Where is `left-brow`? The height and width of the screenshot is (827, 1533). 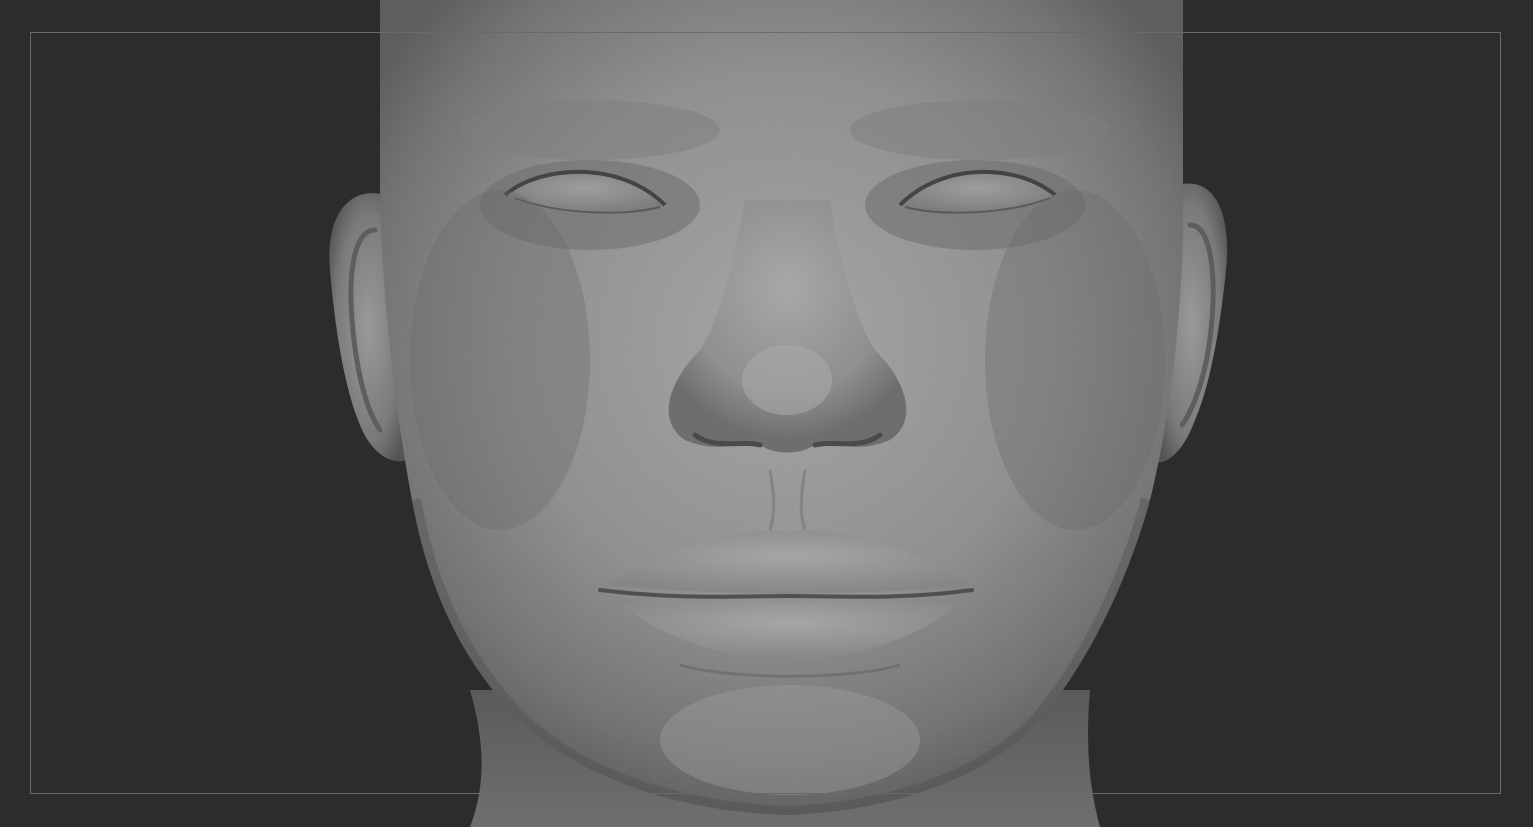 left-brow is located at coordinates (590, 130).